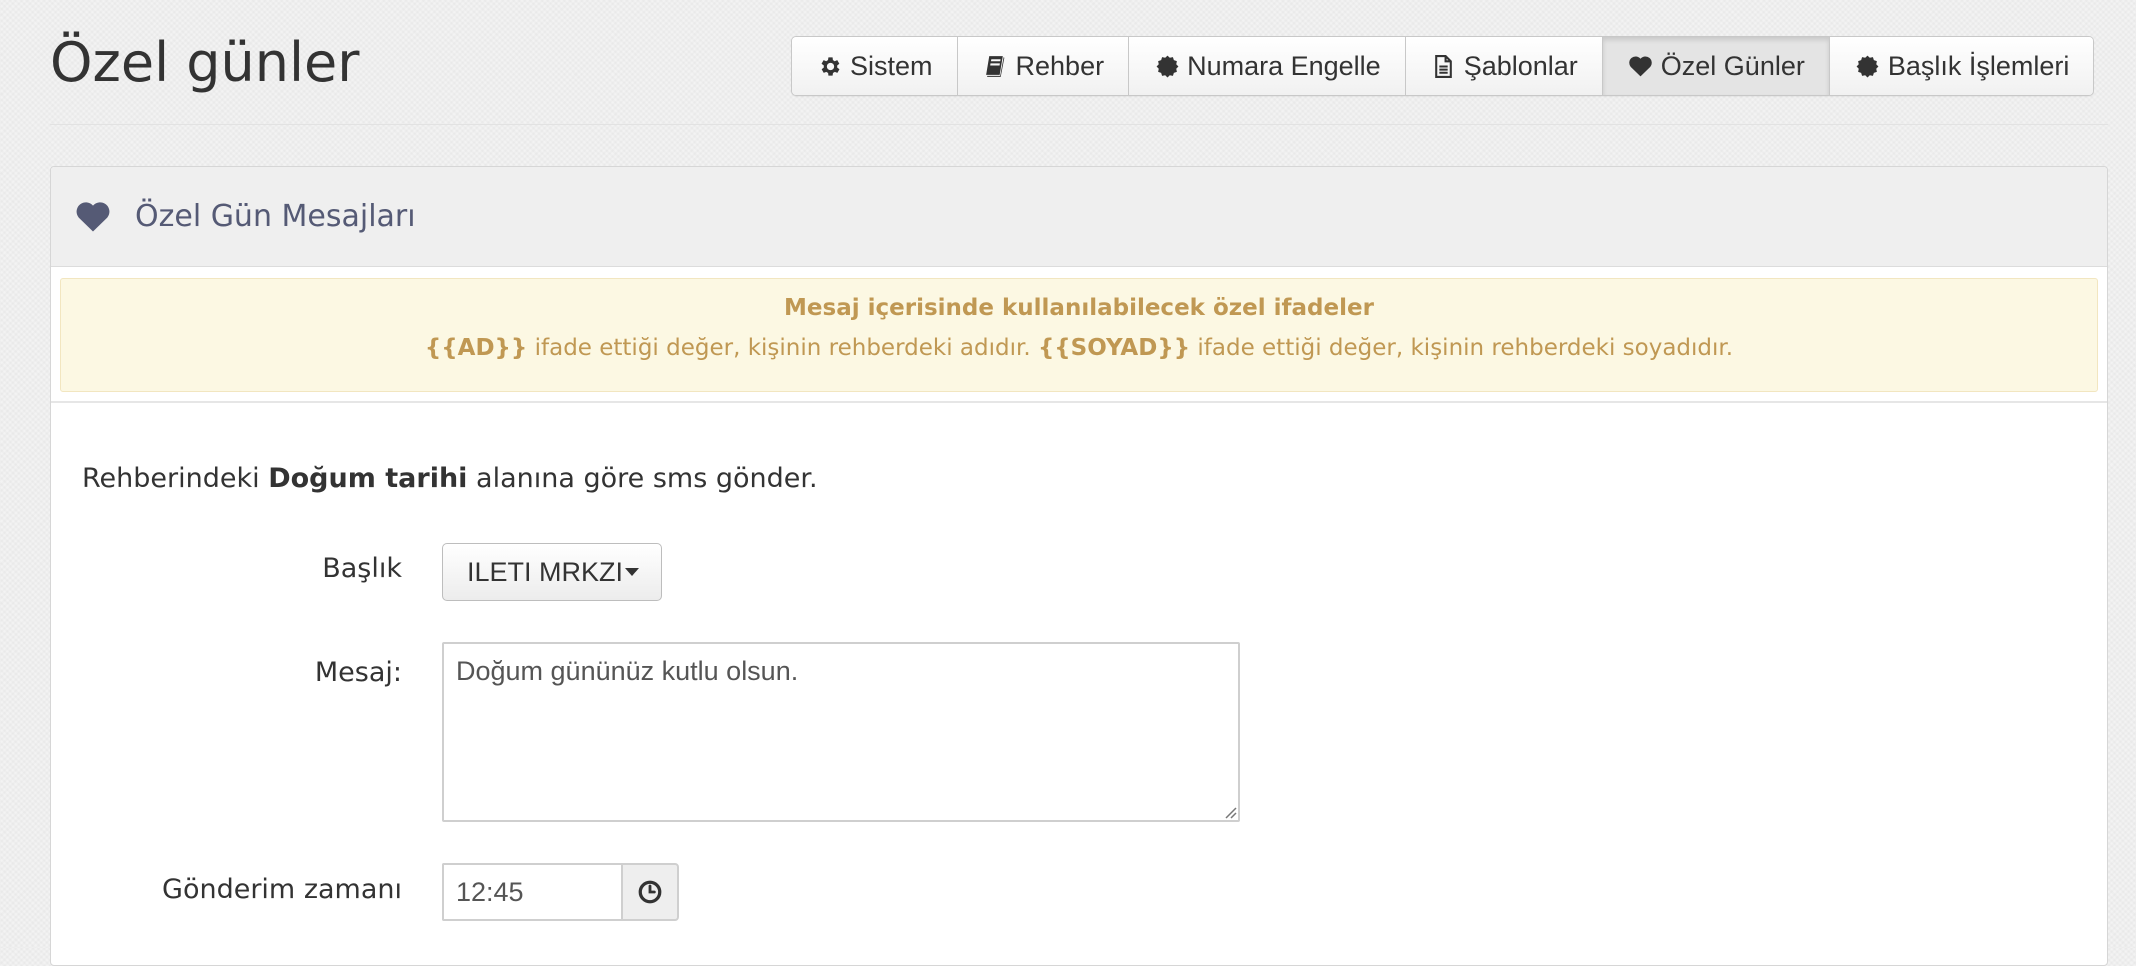 The image size is (2136, 966). What do you see at coordinates (632, 572) in the screenshot?
I see `caret-down-icon` at bounding box center [632, 572].